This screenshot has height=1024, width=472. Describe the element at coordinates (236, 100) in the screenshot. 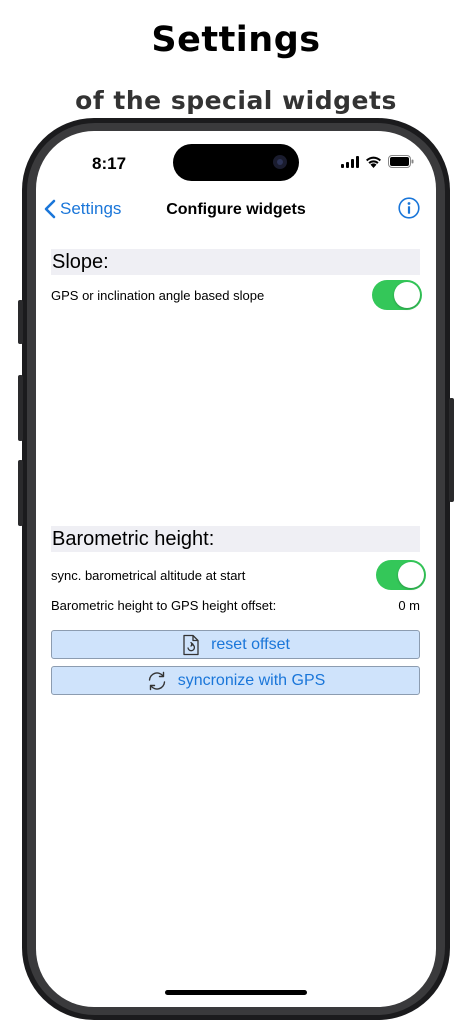

I see `promo-subtitle: of the special widgets` at that location.